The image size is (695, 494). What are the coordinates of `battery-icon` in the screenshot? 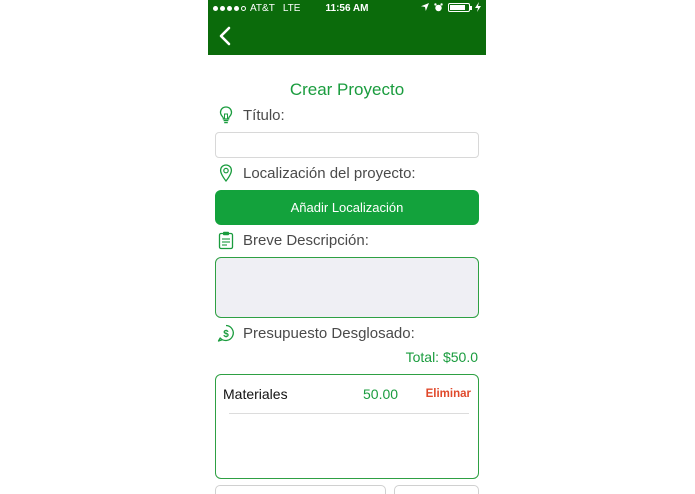 It's located at (460, 7).